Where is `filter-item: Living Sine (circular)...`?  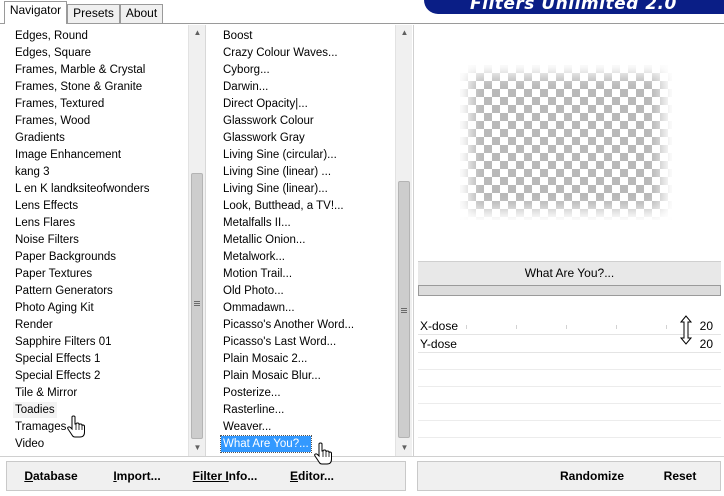
filter-item: Living Sine (circular)... is located at coordinates (280, 155).